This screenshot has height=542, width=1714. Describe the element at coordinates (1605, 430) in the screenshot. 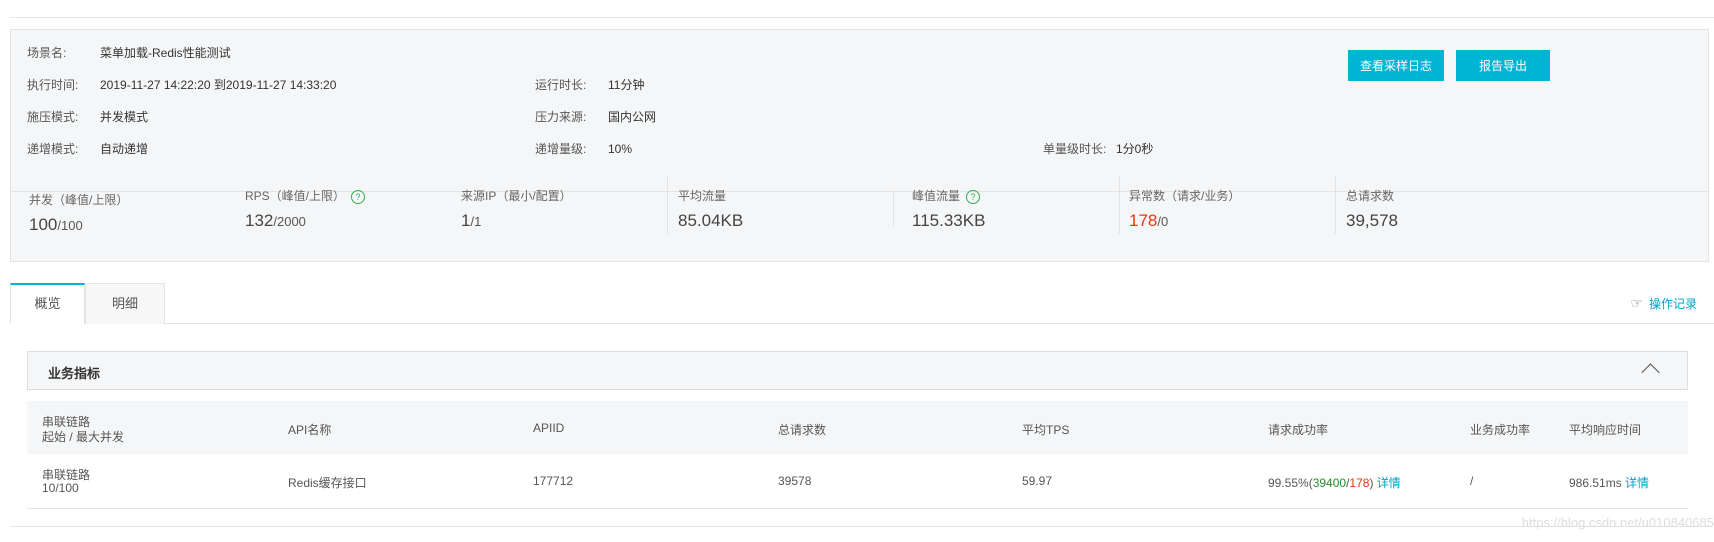

I see `header-avg-response: 平均响应时间` at that location.